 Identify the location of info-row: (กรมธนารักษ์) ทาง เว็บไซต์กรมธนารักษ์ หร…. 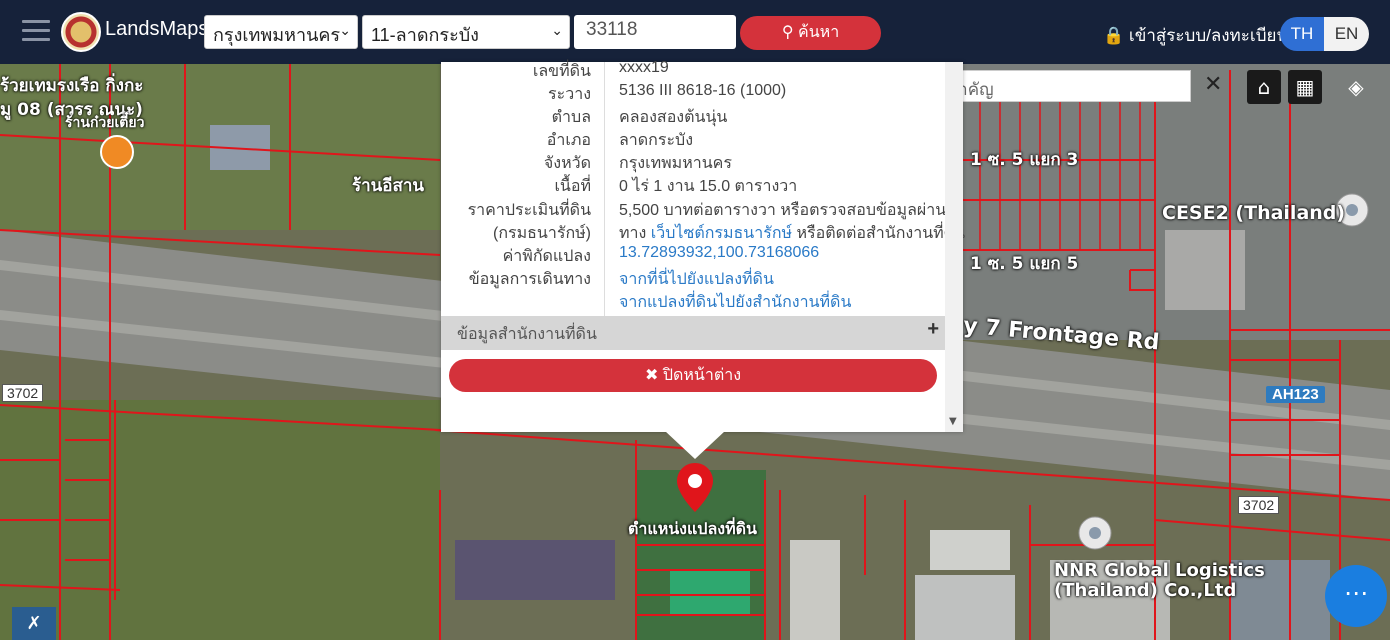
(703, 232).